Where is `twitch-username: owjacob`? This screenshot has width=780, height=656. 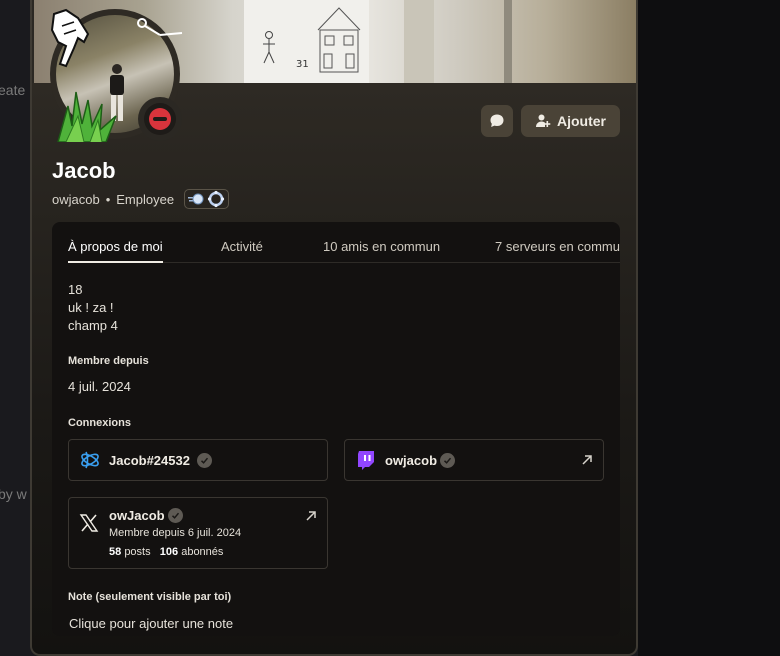 twitch-username: owjacob is located at coordinates (411, 460).